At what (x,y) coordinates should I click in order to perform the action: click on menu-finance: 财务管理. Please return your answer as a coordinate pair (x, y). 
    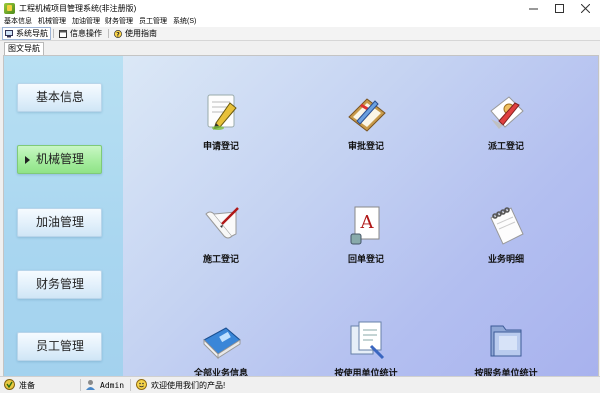
    Looking at the image, I should click on (119, 22).